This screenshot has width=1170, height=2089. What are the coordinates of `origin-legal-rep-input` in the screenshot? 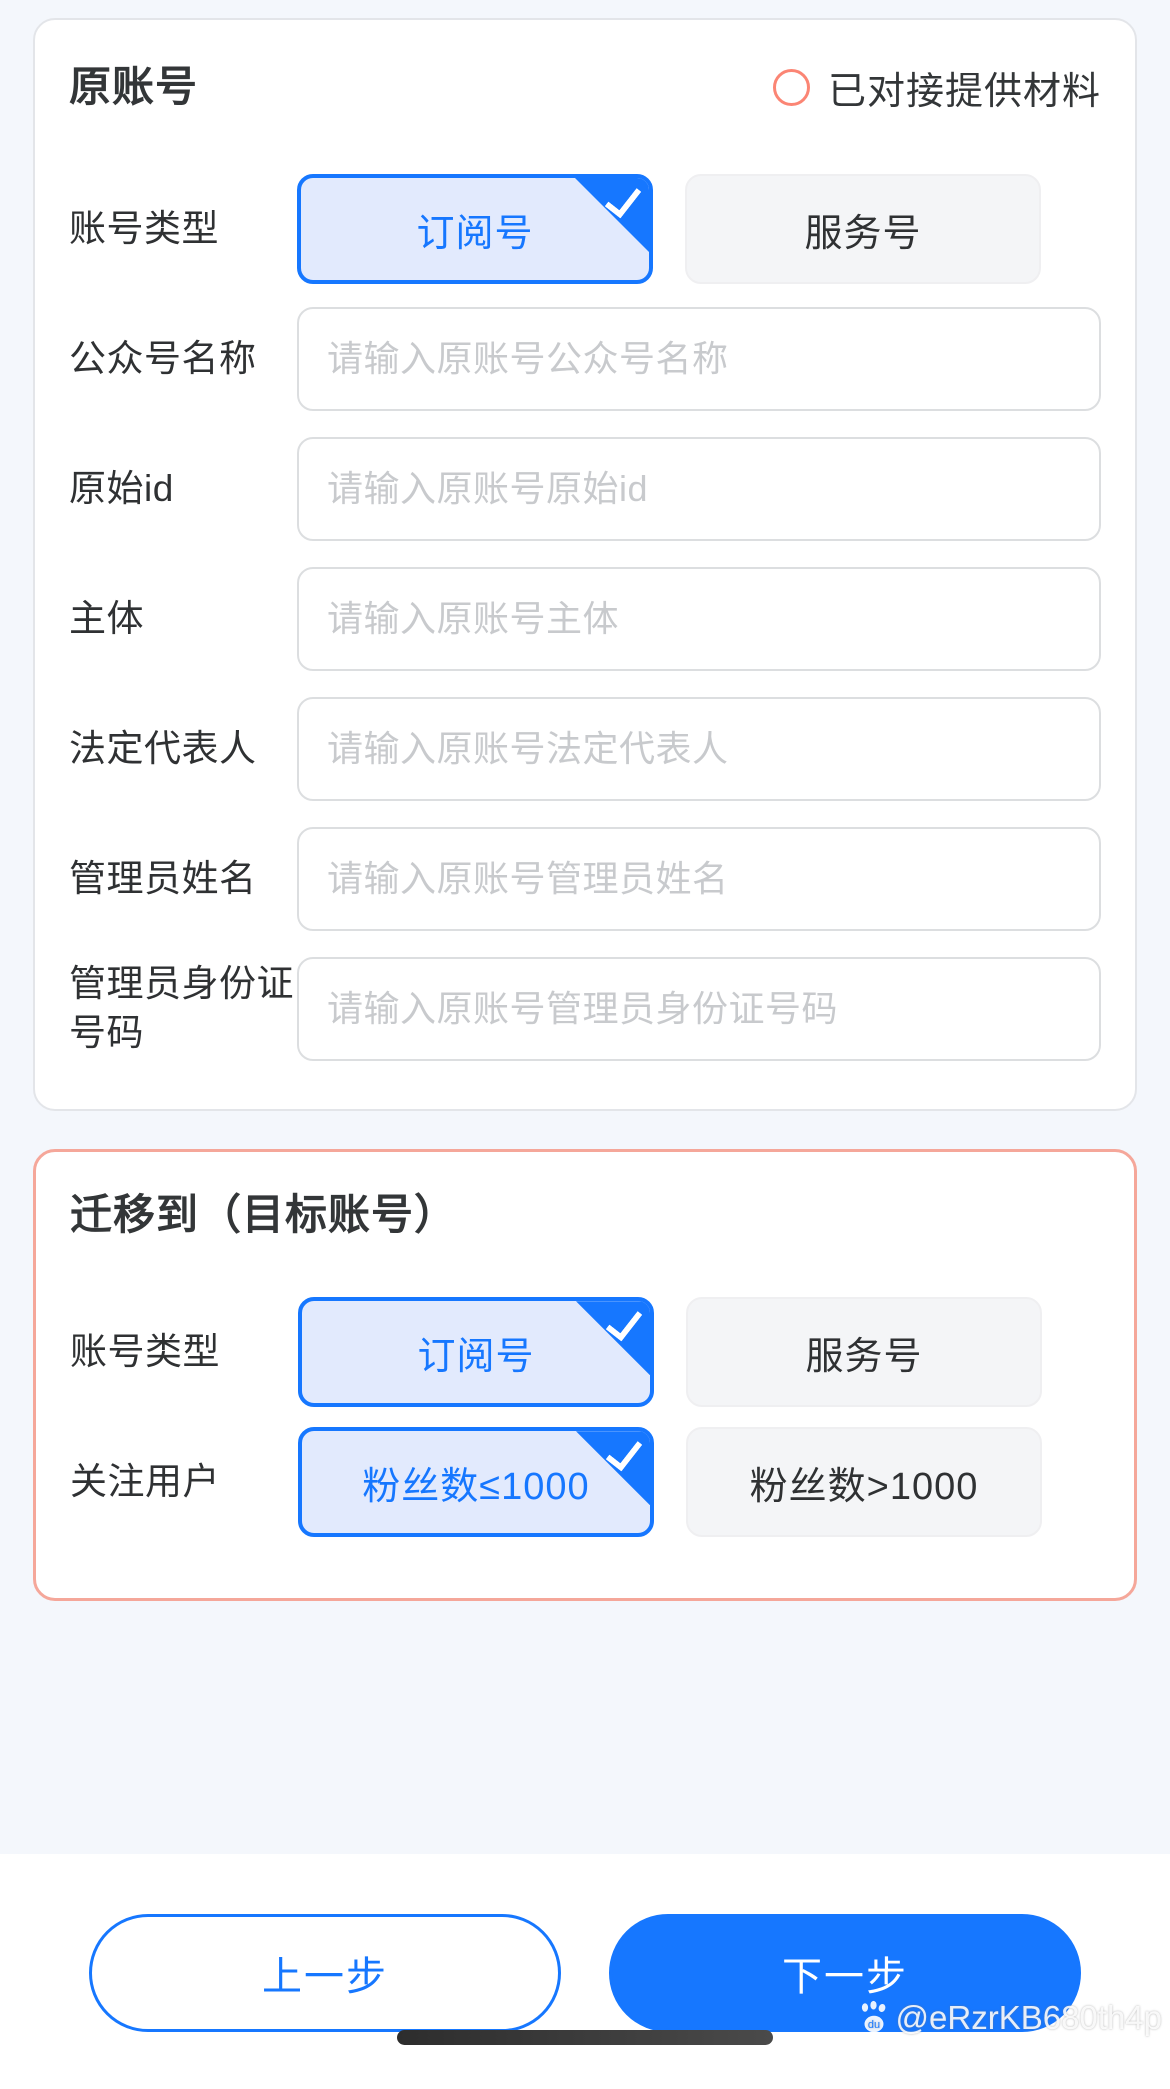 It's located at (699, 749).